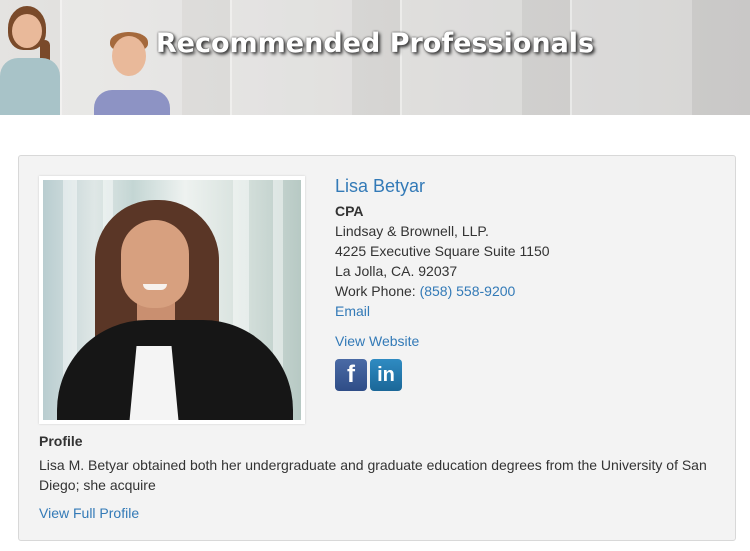  What do you see at coordinates (89, 513) in the screenshot?
I see `view-full-profile-link: View Full Profile` at bounding box center [89, 513].